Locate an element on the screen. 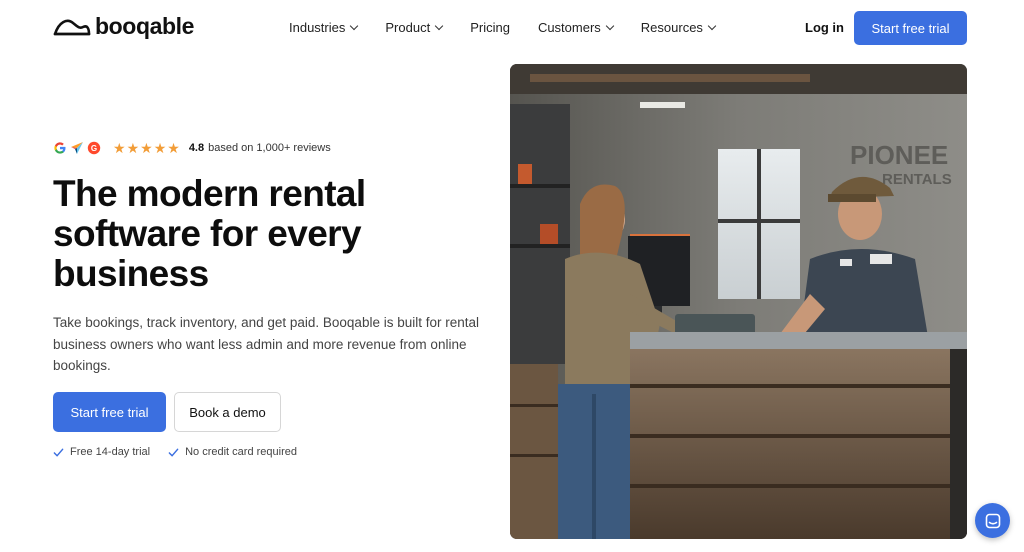  star-rating: ★ ★ ★ ★ ★ is located at coordinates (146, 148).